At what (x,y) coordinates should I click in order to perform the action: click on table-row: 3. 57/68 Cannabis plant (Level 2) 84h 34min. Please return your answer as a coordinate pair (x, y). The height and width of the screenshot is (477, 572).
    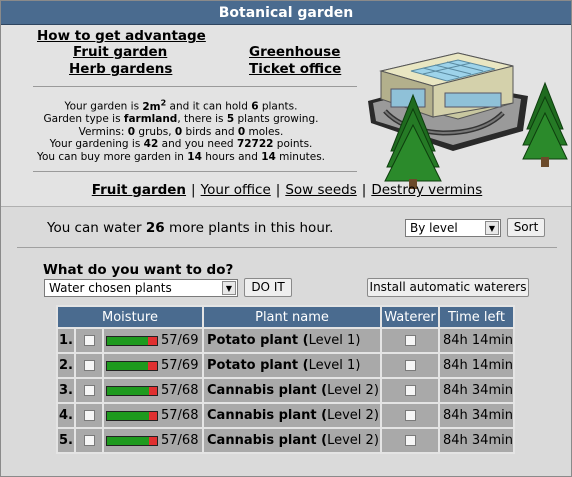
    Looking at the image, I should click on (285, 390).